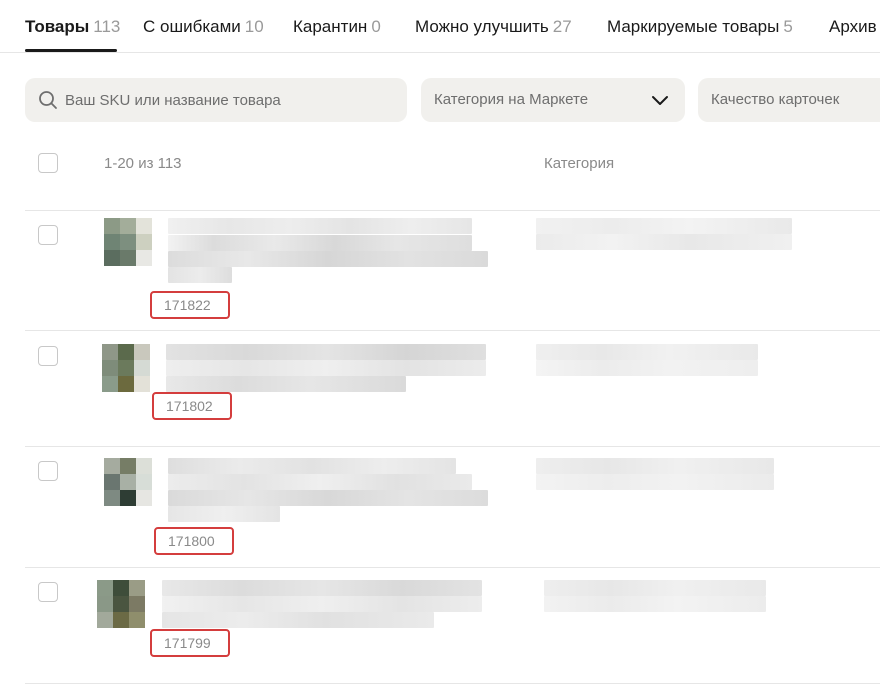 The image size is (880, 690). What do you see at coordinates (562, 26) in the screenshot?
I see `tab-count: 27` at bounding box center [562, 26].